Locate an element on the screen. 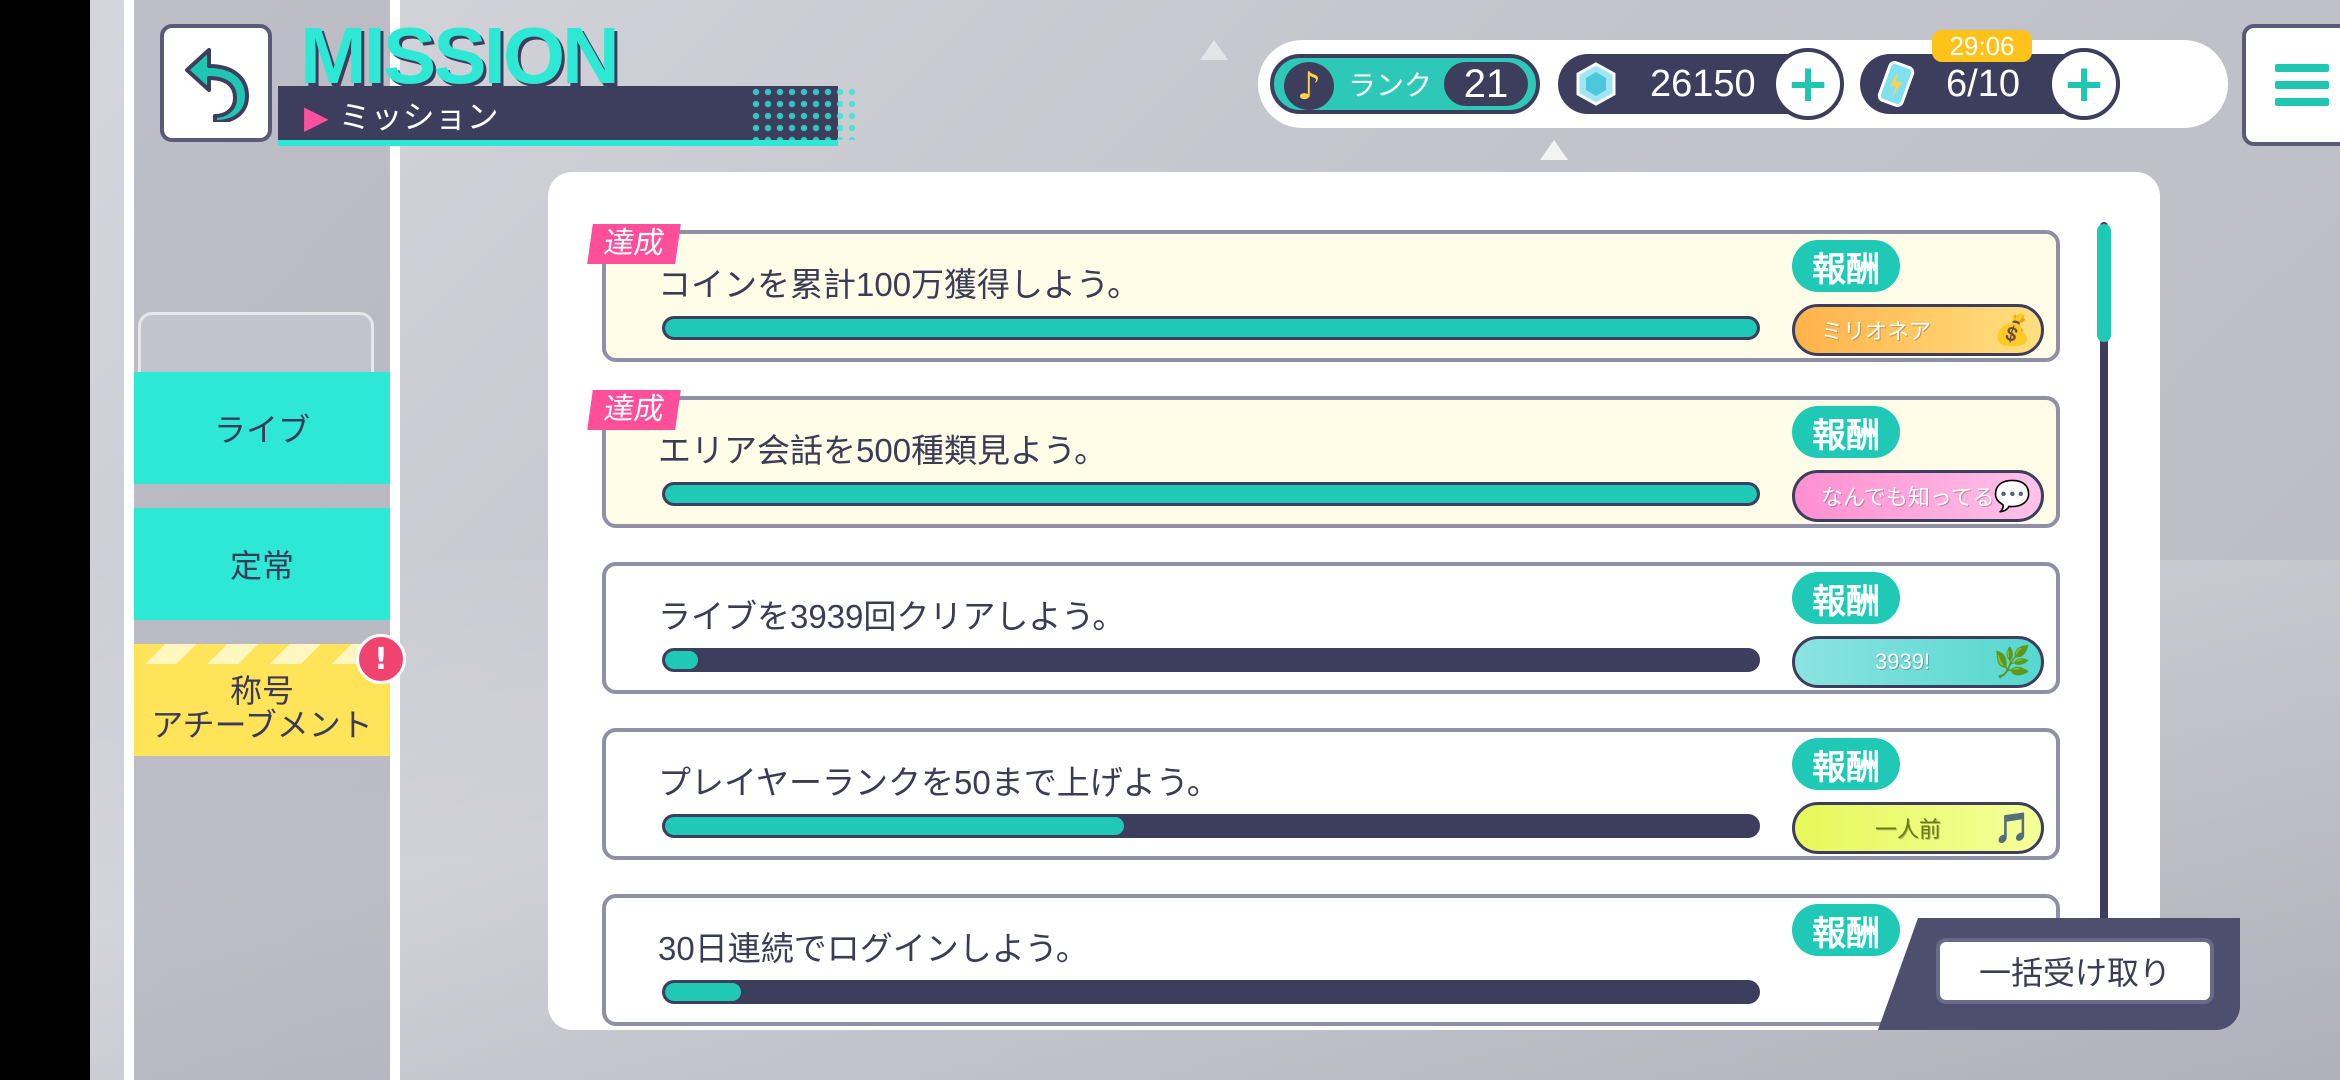  mission-title: 30日連続でログインしよう。 is located at coordinates (873, 948).